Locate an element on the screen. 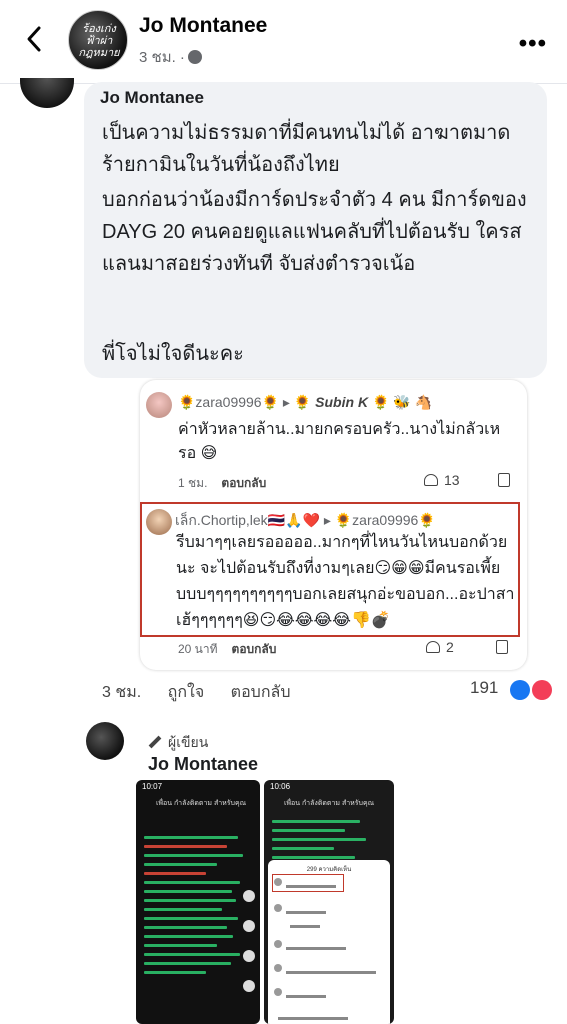 The image size is (567, 1024). reply-avatar-lek is located at coordinates (159, 522).